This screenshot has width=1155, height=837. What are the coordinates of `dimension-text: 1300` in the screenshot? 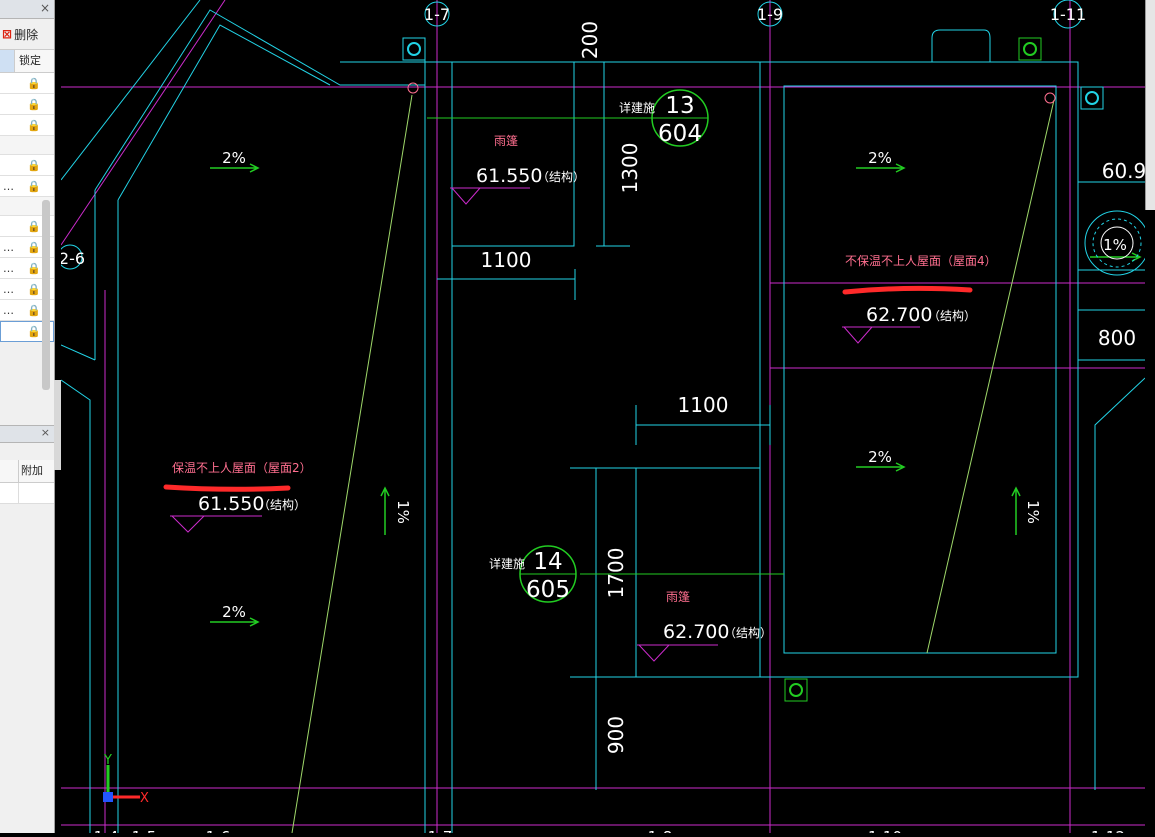 It's located at (630, 168).